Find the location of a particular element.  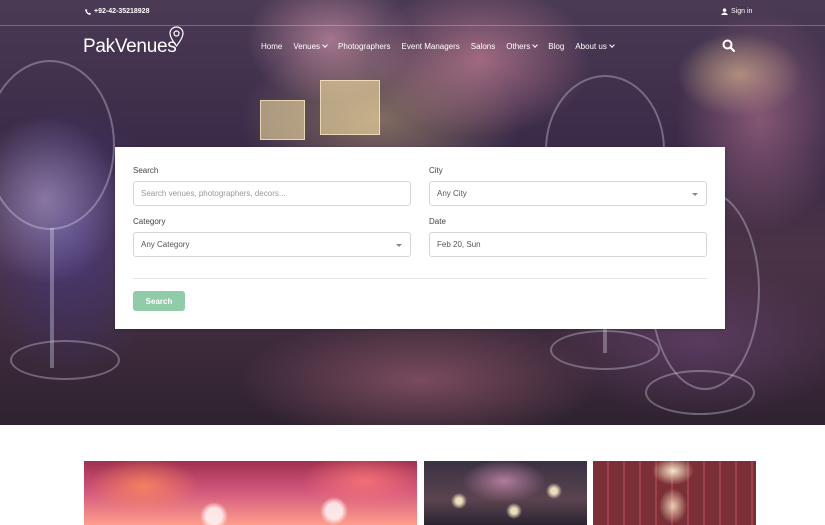

nav-label: Blog is located at coordinates (556, 46).